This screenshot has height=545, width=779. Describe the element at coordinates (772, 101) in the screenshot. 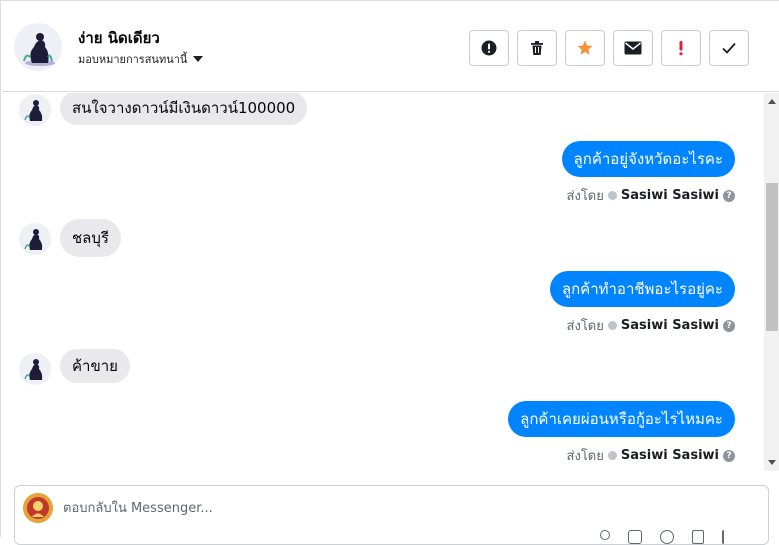

I see `scroll-up-arrow-icon` at that location.